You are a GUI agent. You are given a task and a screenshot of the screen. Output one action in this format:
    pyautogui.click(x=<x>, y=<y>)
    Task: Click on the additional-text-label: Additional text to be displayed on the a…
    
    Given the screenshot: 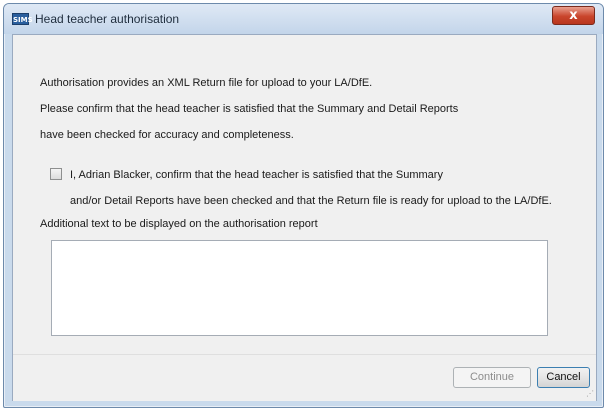 What is the action you would take?
    pyautogui.click(x=179, y=224)
    